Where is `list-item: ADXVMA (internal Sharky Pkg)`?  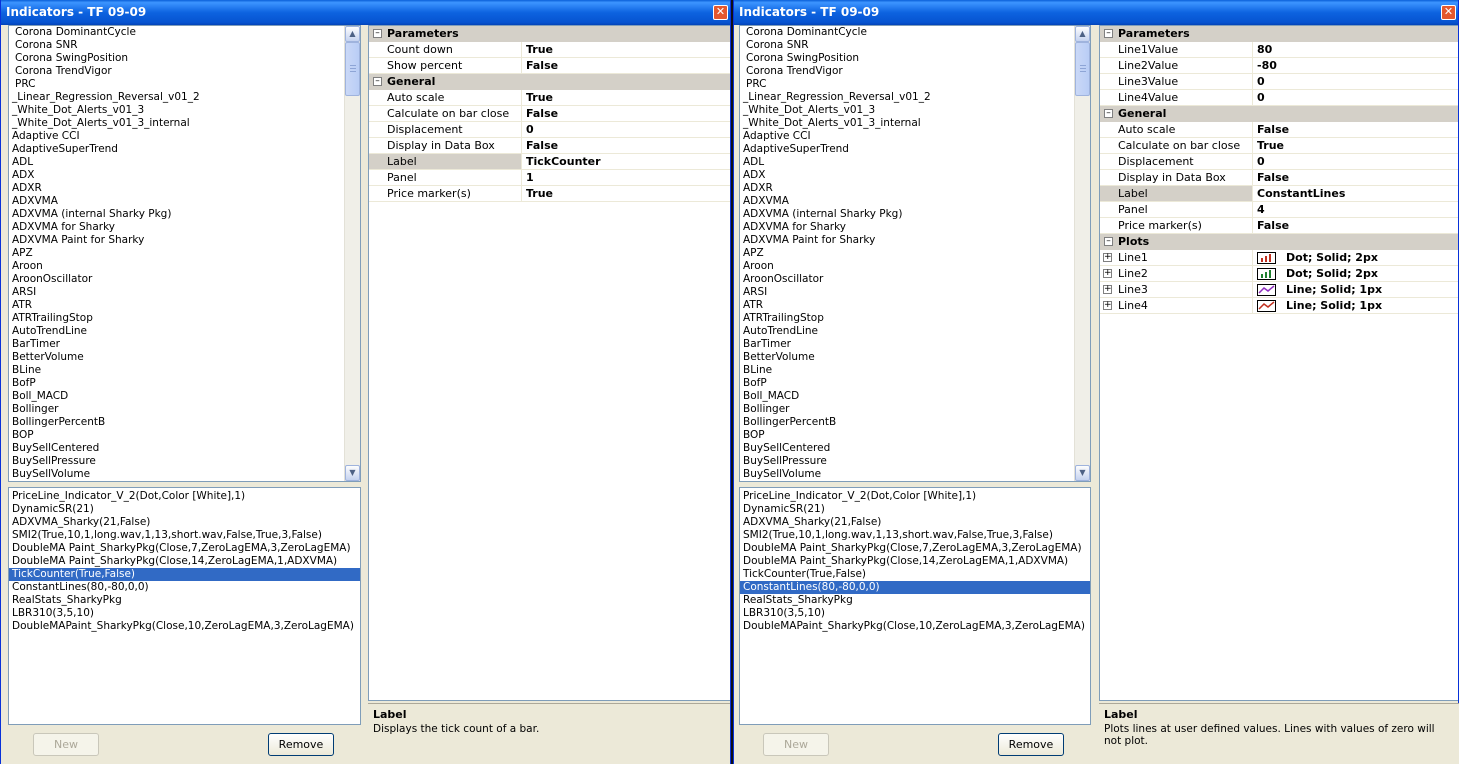 list-item: ADXVMA (internal Sharky Pkg) is located at coordinates (184, 214).